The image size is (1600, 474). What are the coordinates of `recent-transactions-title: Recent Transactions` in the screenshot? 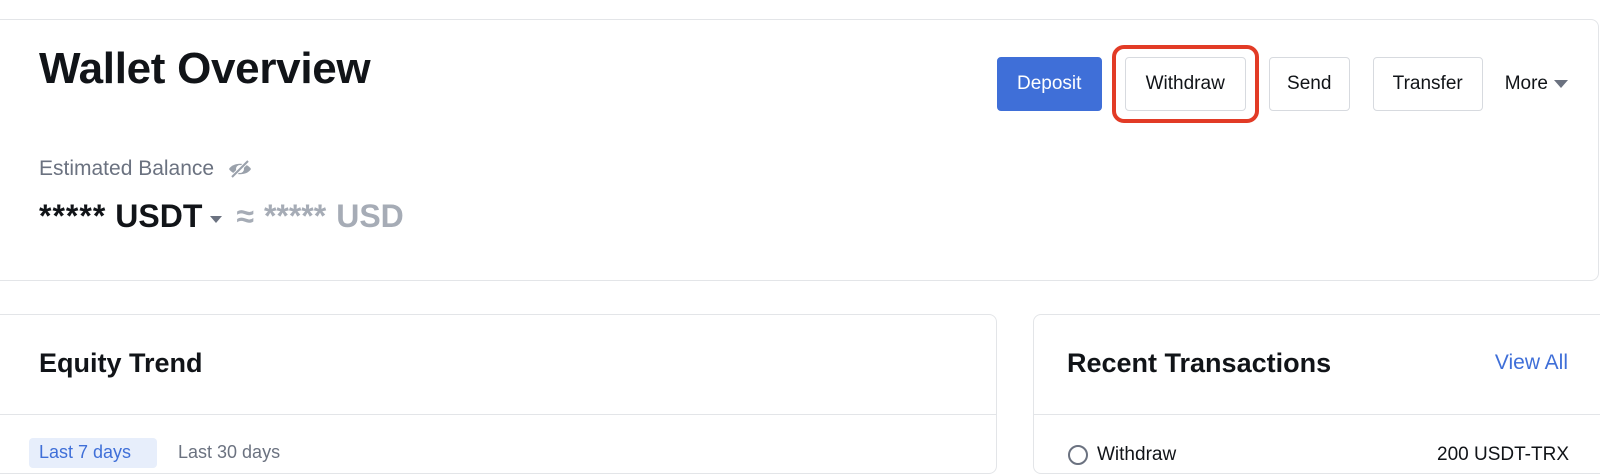 It's located at (1199, 363).